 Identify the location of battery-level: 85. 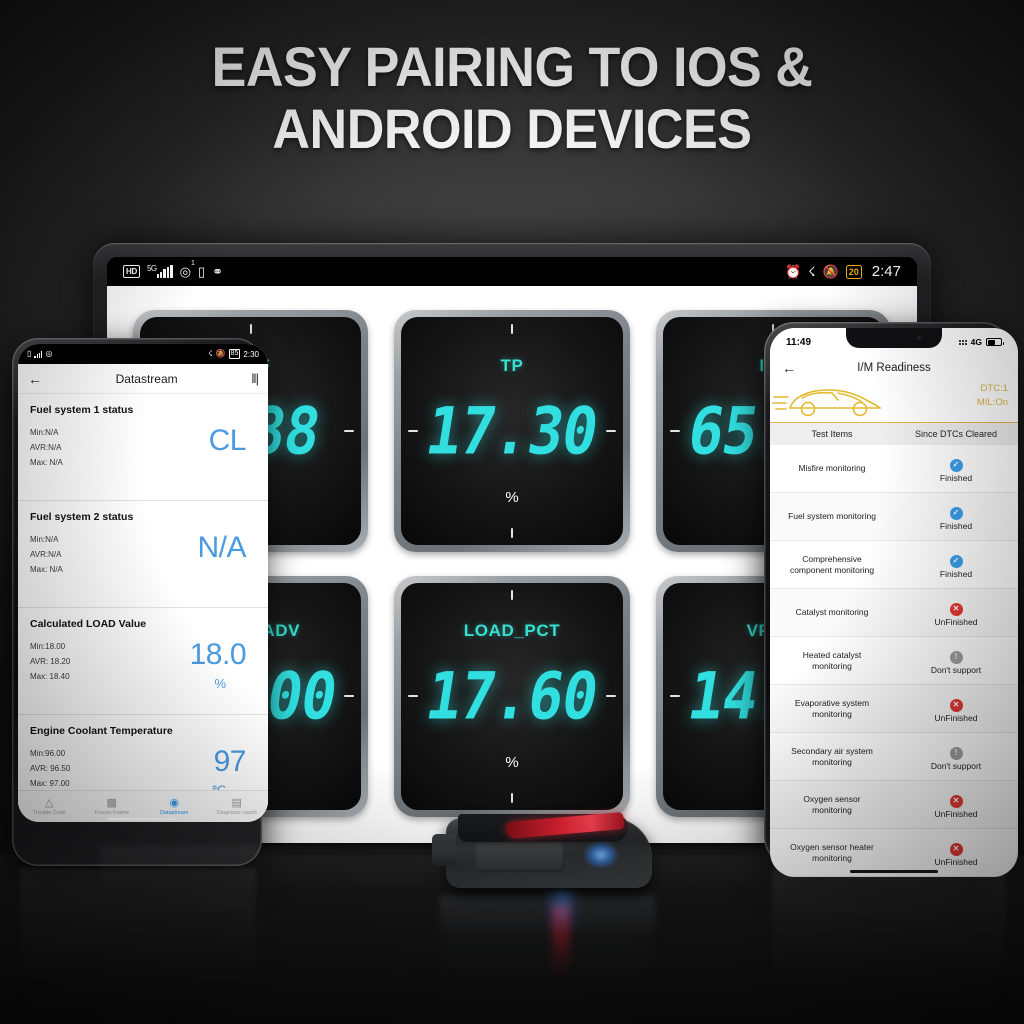
(234, 354).